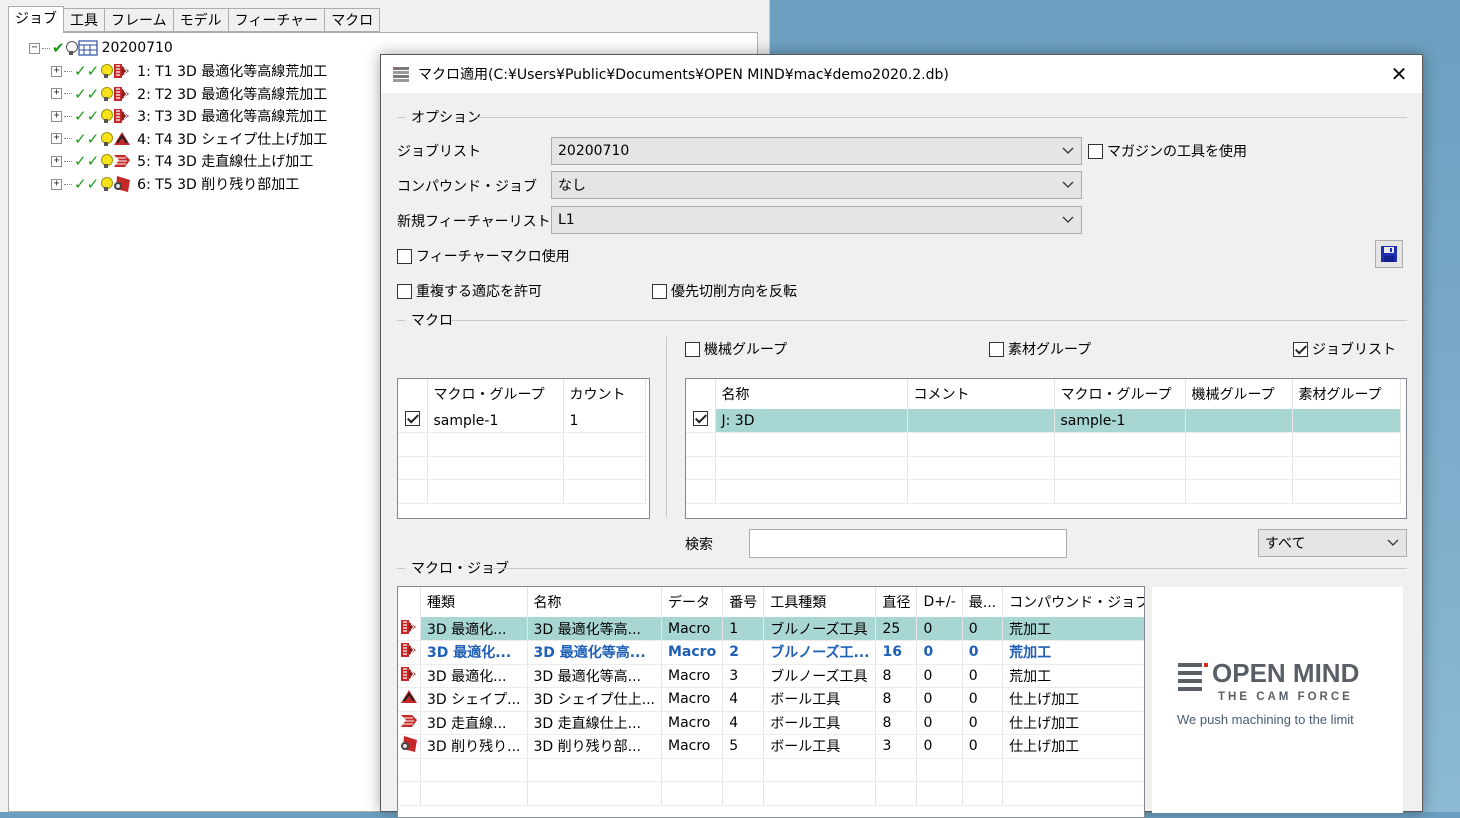  I want to click on reverse-direction-label: 優先切削方向を反転, so click(734, 292).